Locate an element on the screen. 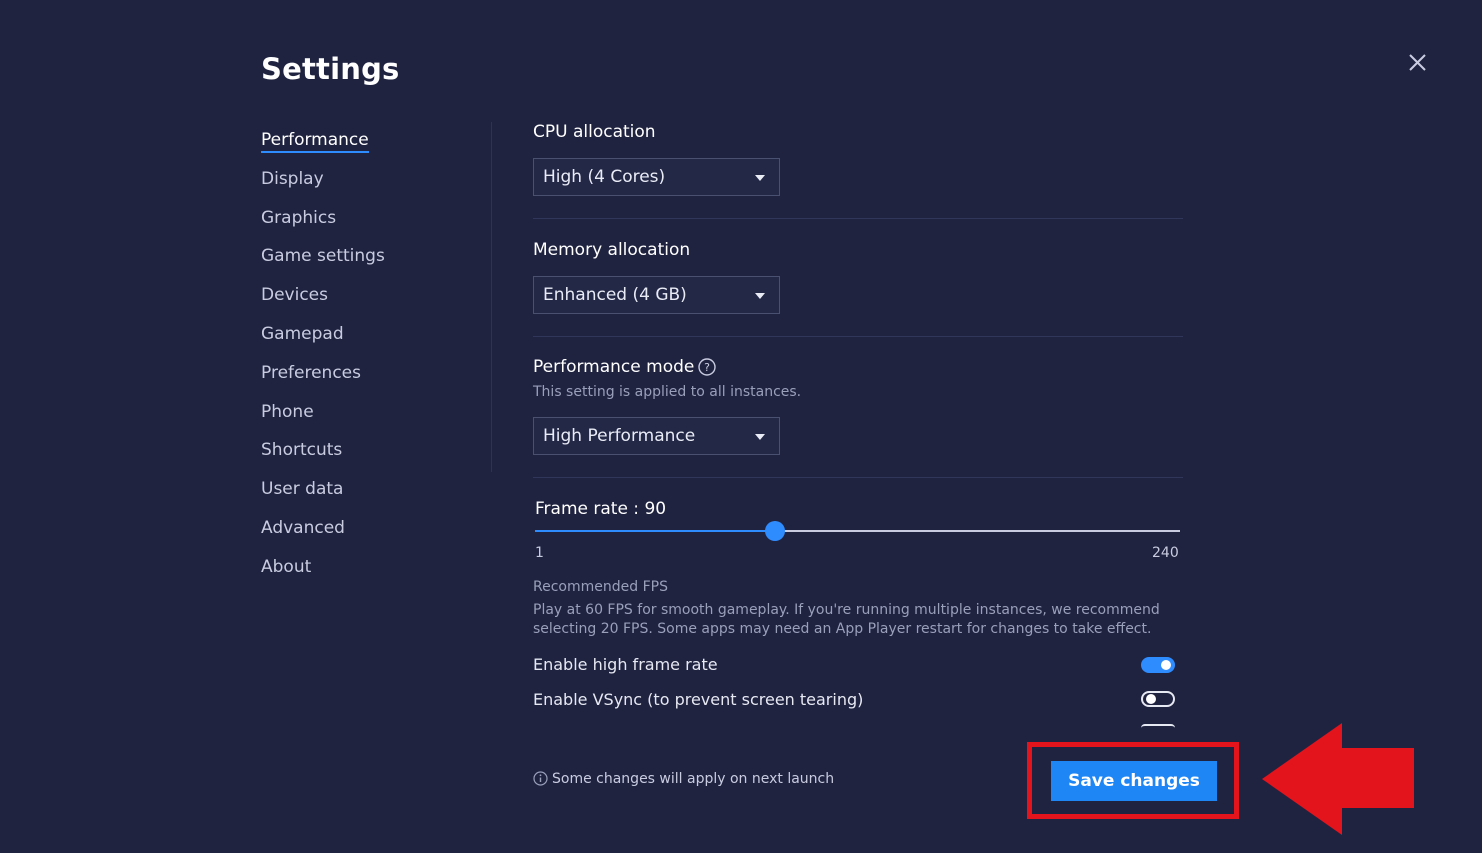  partial-toggle is located at coordinates (1158, 726).